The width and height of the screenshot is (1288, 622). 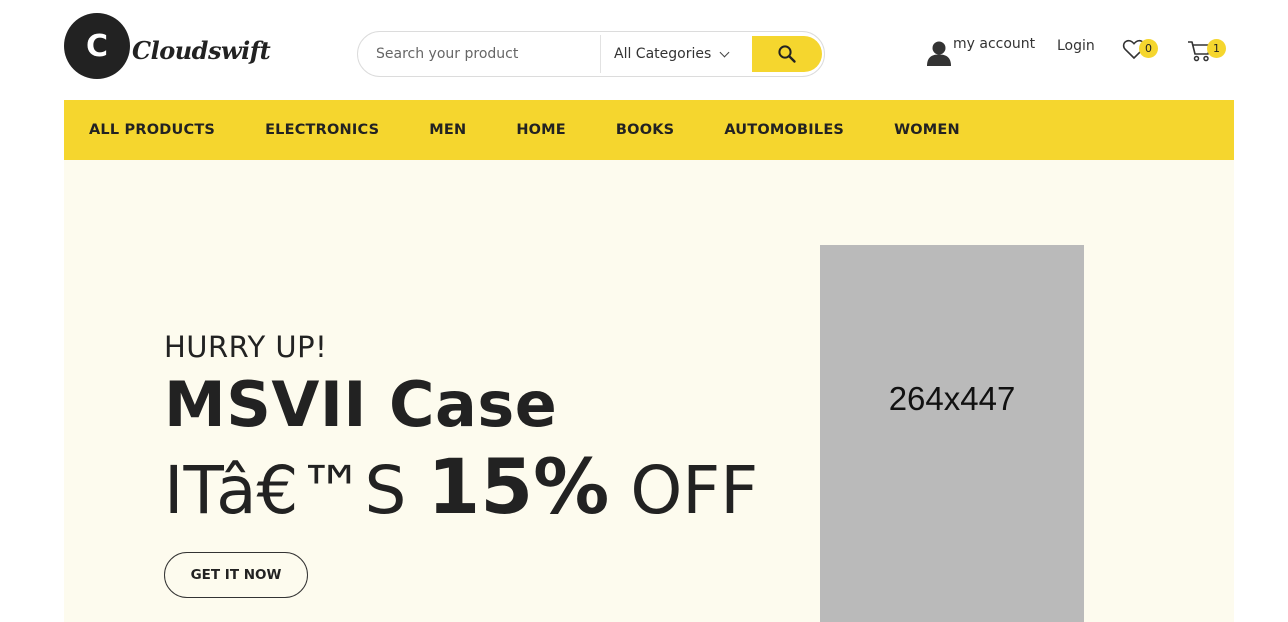 What do you see at coordinates (663, 54) in the screenshot?
I see `category-select-label: All Categories` at bounding box center [663, 54].